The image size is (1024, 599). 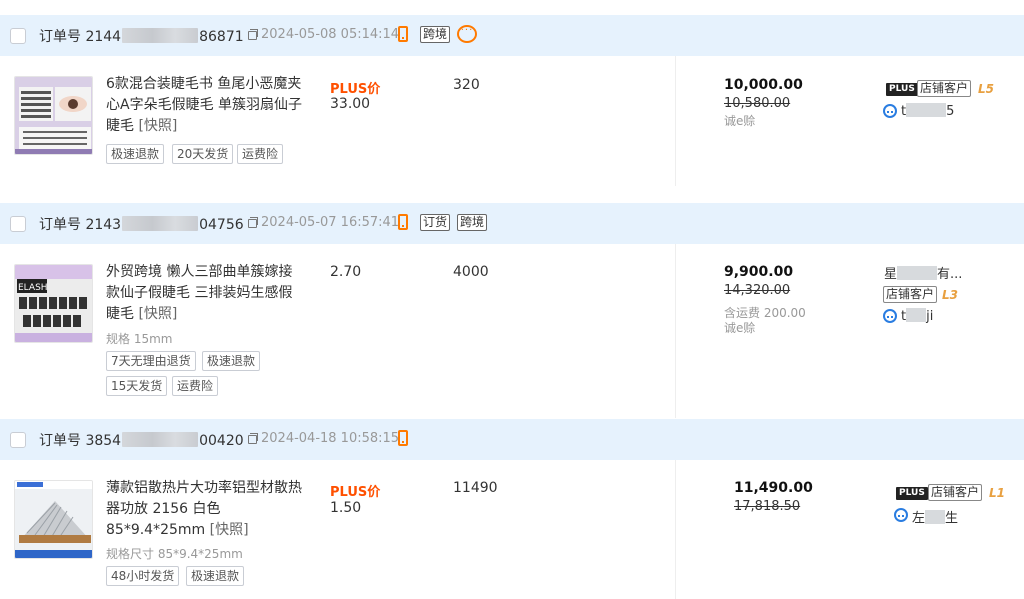 I want to click on unit-price: 2.70, so click(x=346, y=272).